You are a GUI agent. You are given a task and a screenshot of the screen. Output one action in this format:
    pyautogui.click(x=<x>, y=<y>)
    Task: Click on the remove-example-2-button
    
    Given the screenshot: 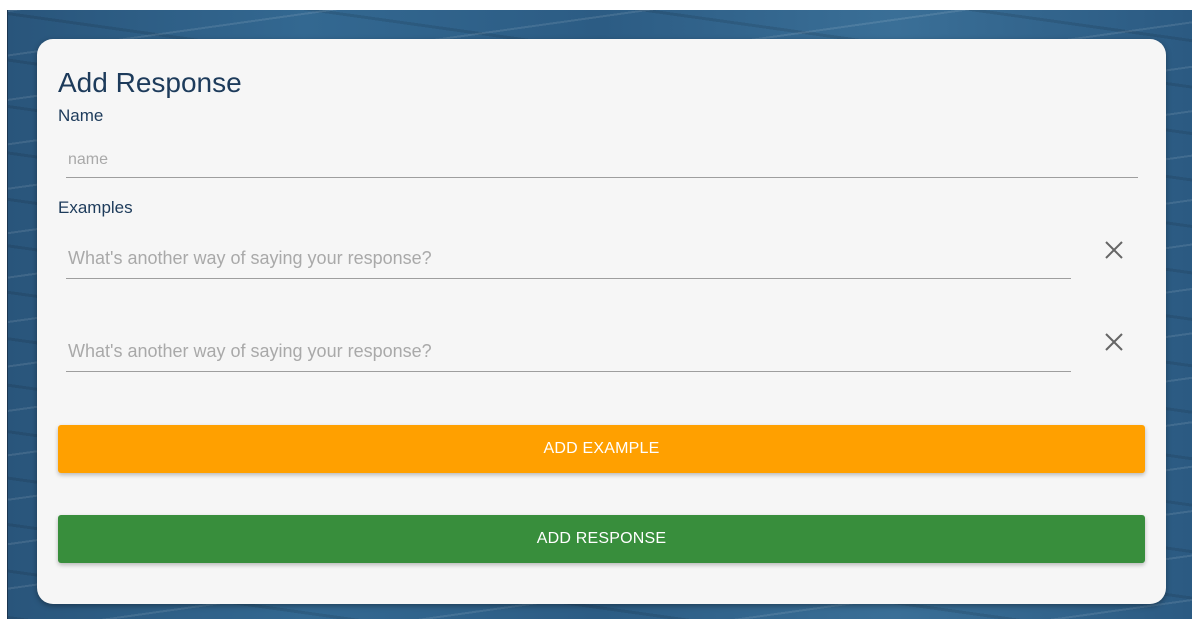 What is the action you would take?
    pyautogui.click(x=1114, y=342)
    